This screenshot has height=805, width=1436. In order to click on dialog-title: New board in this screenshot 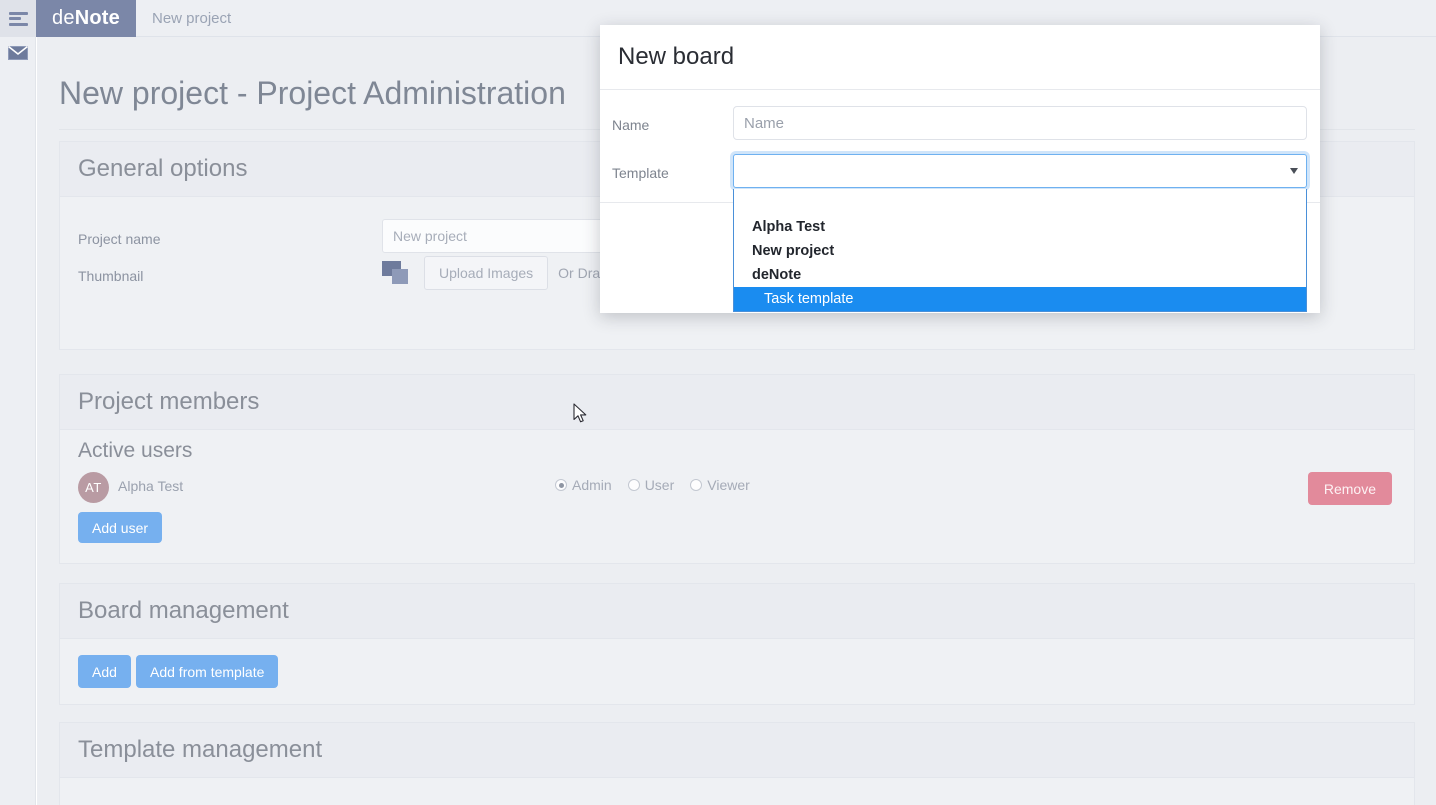, I will do `click(676, 56)`.